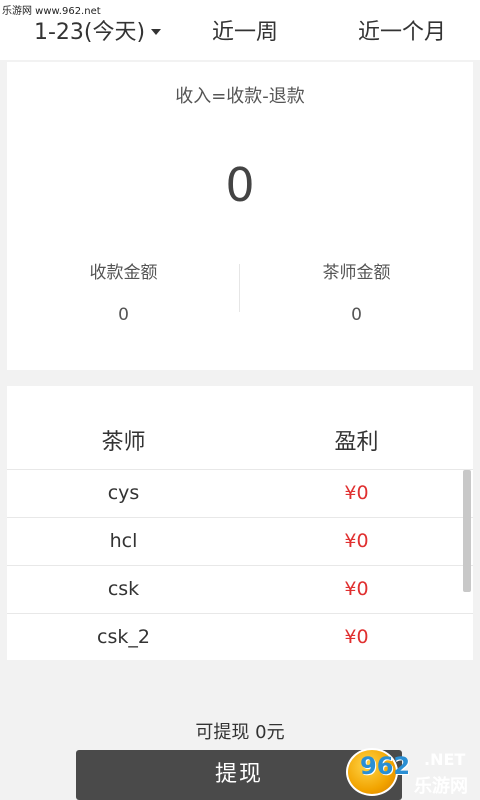 The height and width of the screenshot is (800, 480). I want to click on received-amount-value: 0, so click(123, 315).